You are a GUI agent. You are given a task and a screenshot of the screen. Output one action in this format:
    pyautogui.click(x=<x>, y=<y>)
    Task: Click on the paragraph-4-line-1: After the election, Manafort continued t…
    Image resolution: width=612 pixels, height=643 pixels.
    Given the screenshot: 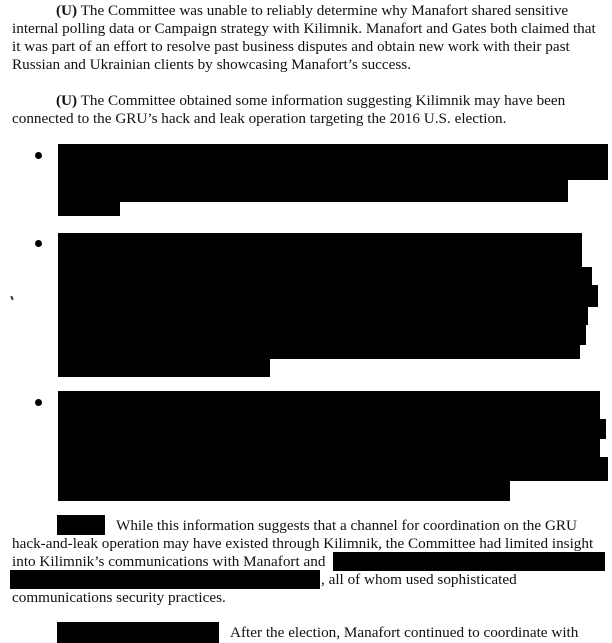 What is the action you would take?
    pyautogui.click(x=404, y=632)
    